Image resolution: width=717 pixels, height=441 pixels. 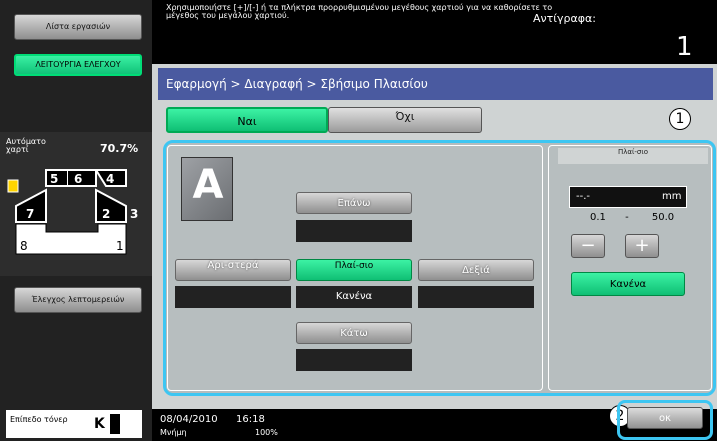 What do you see at coordinates (72, 212) in the screenshot?
I see `tray-diagram: 5 6 4 7 2 3 8 1` at bounding box center [72, 212].